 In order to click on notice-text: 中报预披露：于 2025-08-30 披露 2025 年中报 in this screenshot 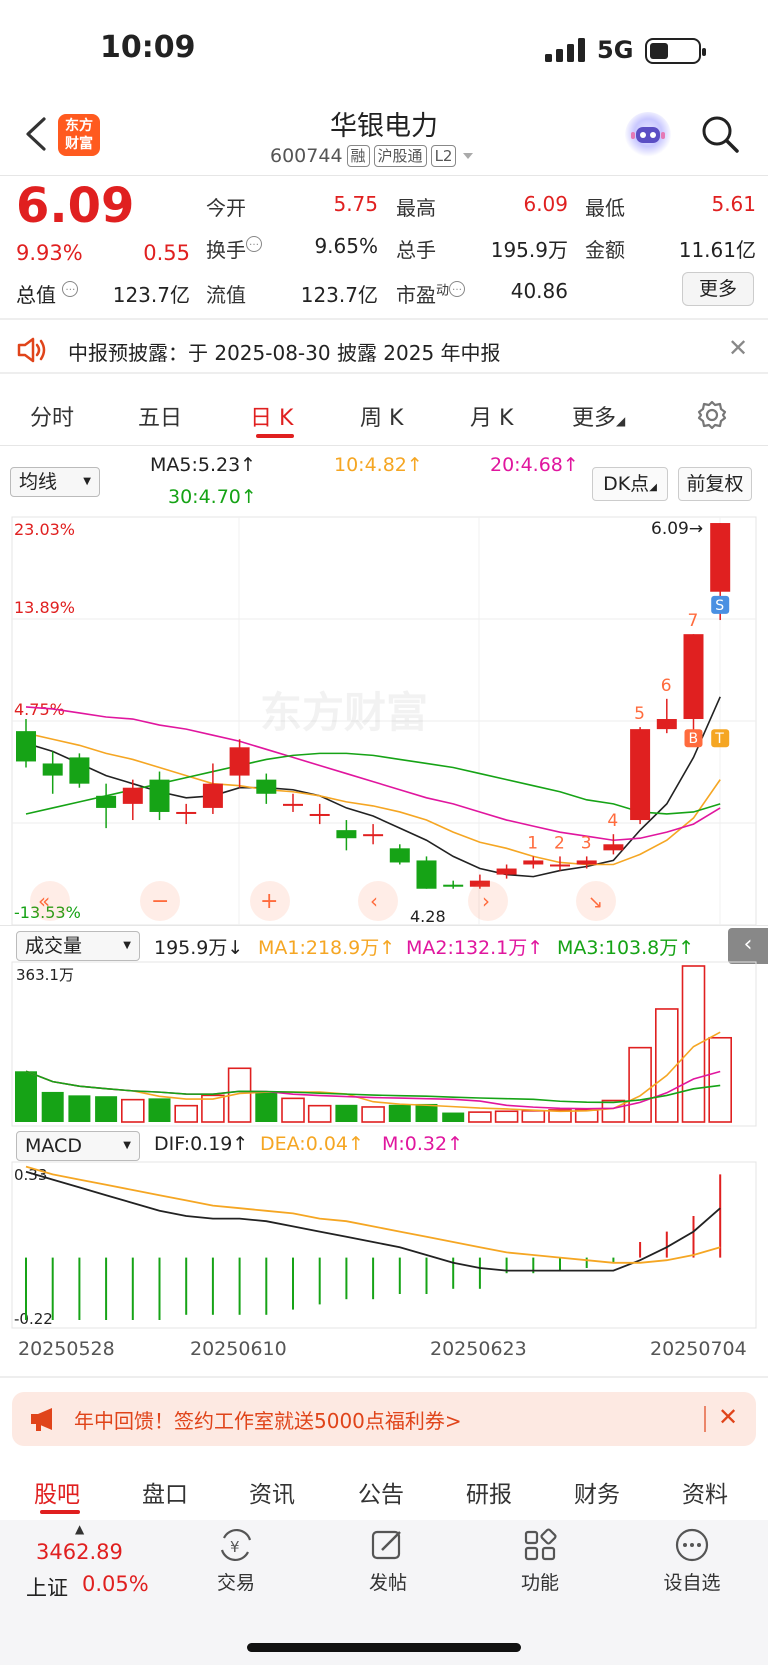, I will do `click(284, 351)`.